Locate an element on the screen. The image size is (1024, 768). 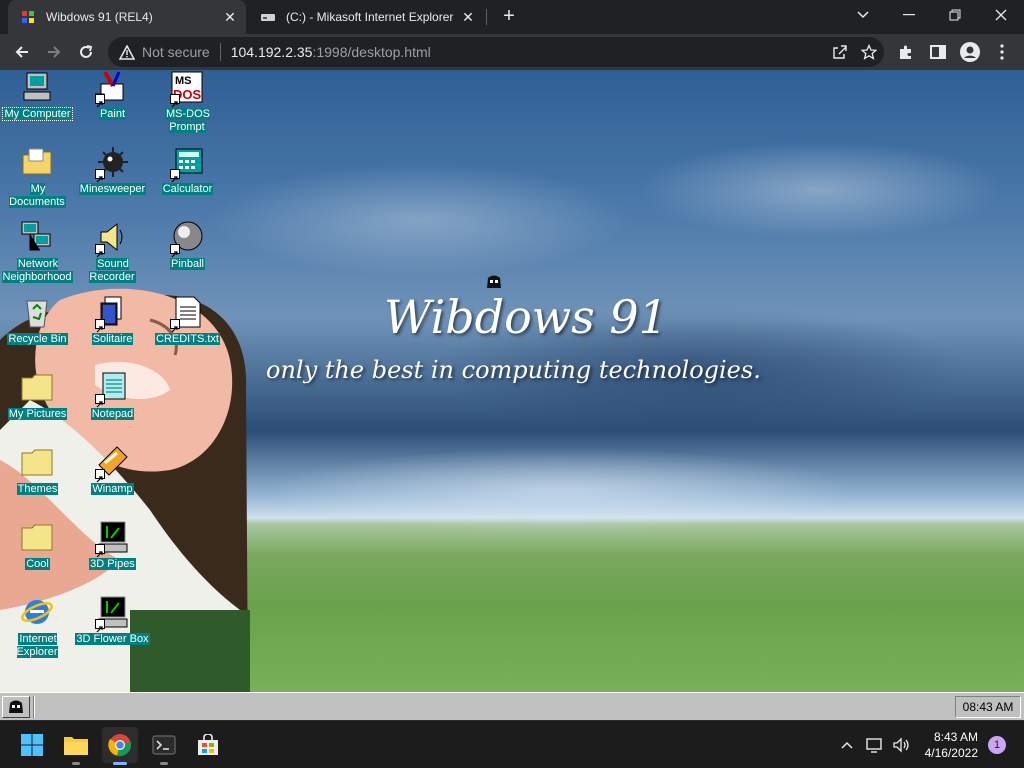
icon-label: Pinball is located at coordinates (187, 264).